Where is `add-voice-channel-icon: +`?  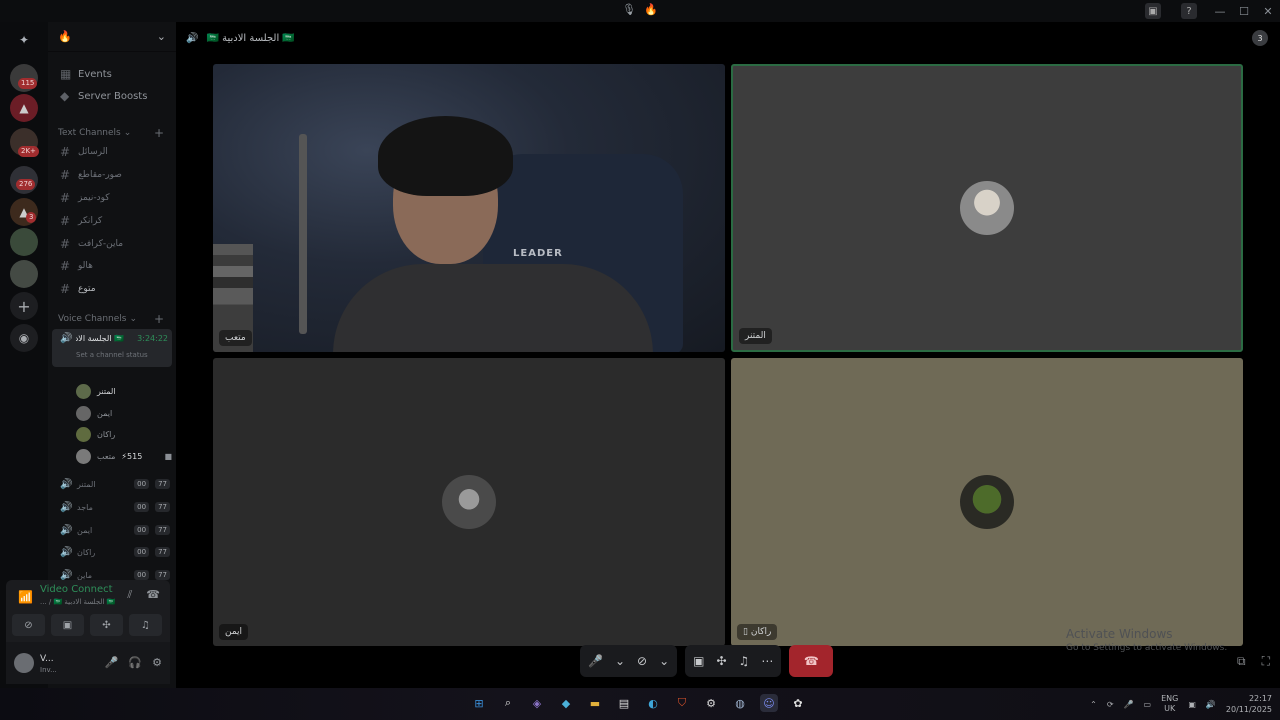
add-voice-channel-icon: + is located at coordinates (159, 319).